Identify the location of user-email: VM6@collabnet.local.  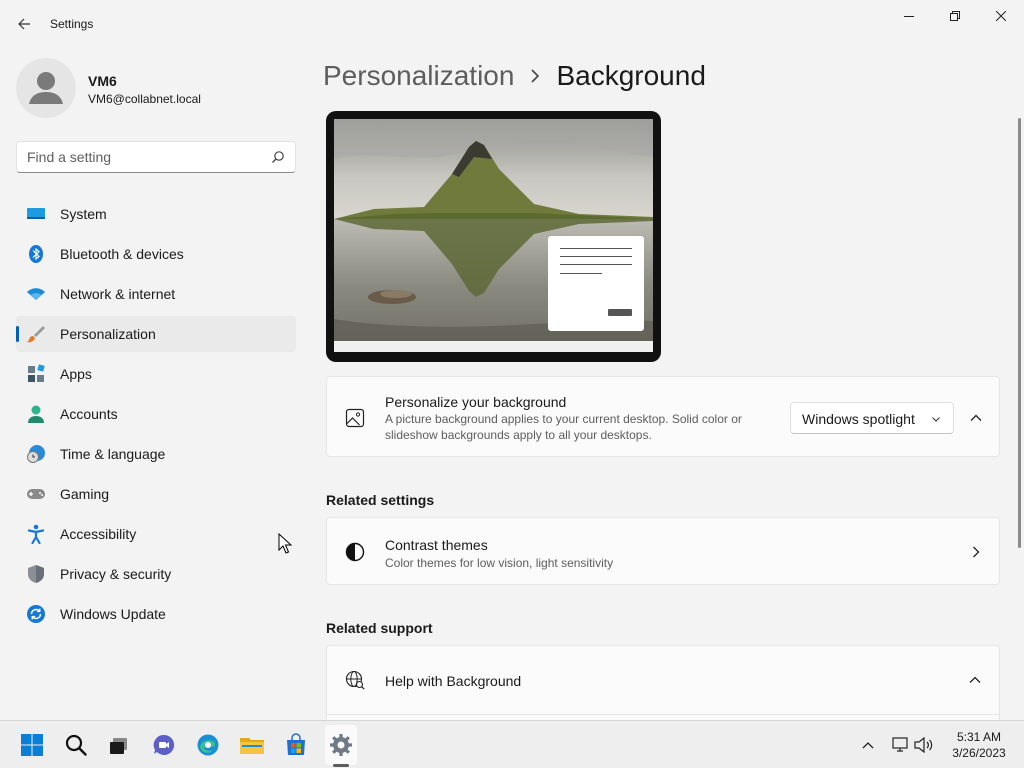
(144, 99).